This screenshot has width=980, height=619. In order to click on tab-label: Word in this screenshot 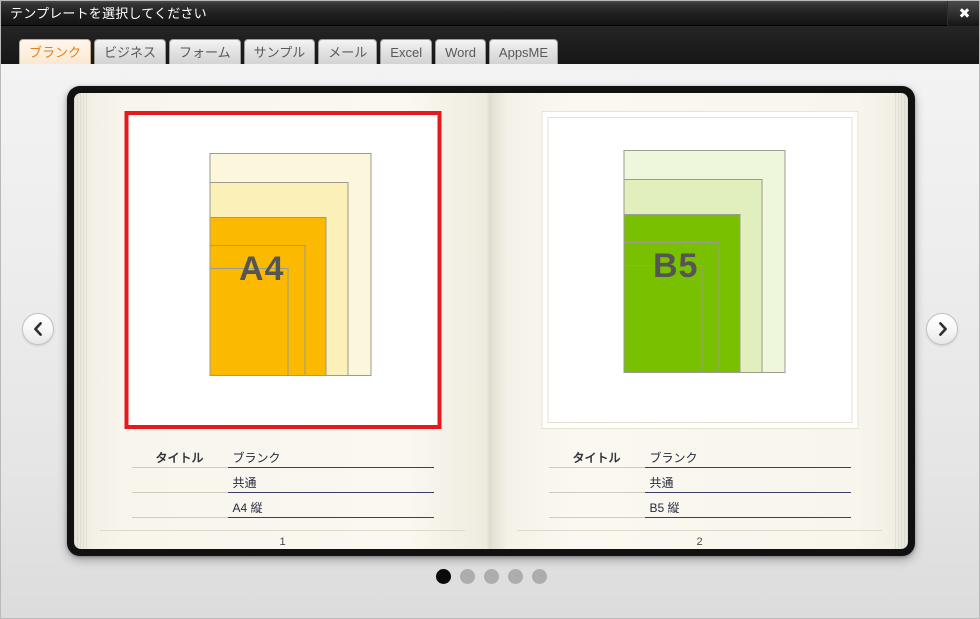, I will do `click(460, 52)`.